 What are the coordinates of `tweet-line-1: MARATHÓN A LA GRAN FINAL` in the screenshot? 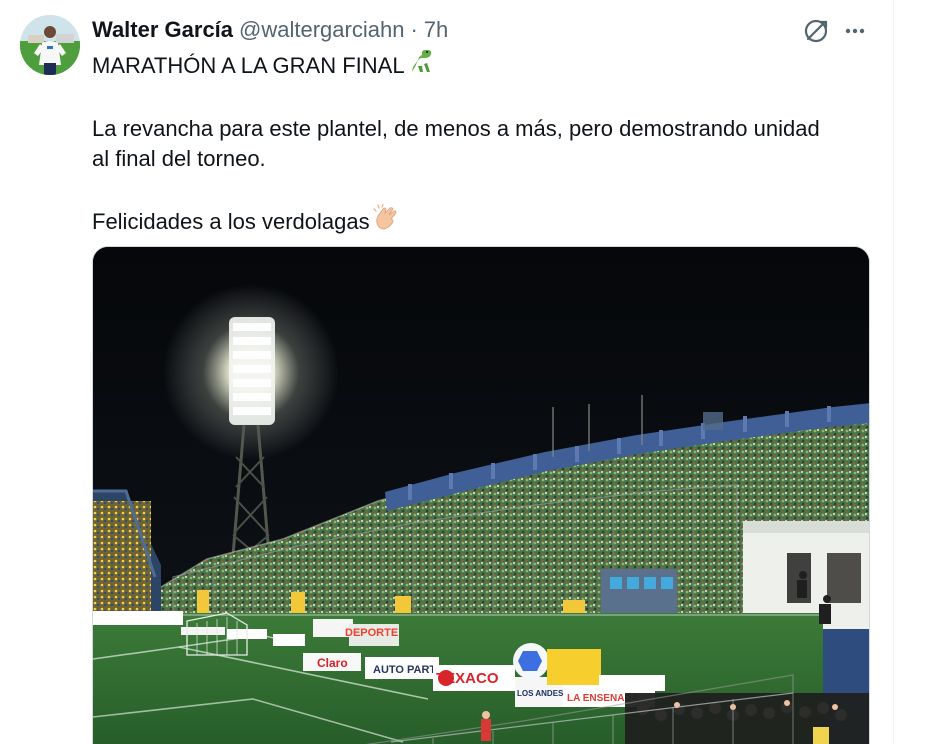 It's located at (477, 66).